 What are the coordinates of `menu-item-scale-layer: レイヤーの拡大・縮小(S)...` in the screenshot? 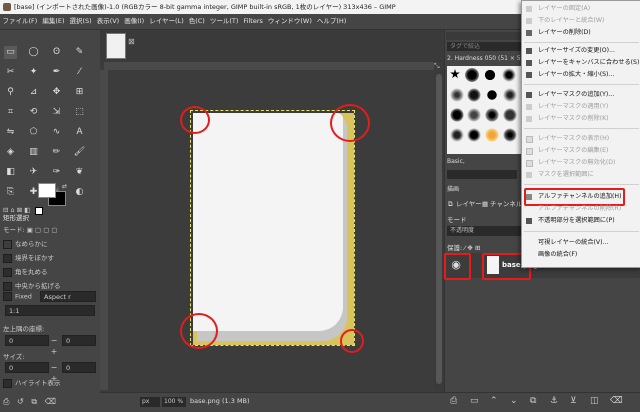 It's located at (581, 75).